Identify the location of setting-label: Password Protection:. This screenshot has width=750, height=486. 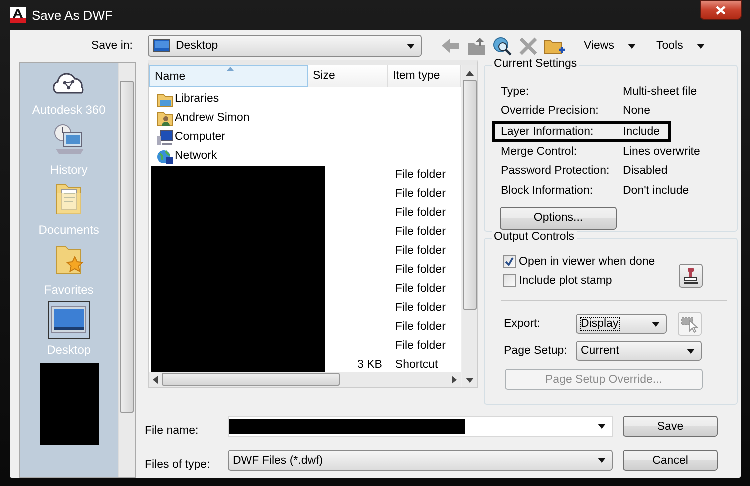
(556, 171).